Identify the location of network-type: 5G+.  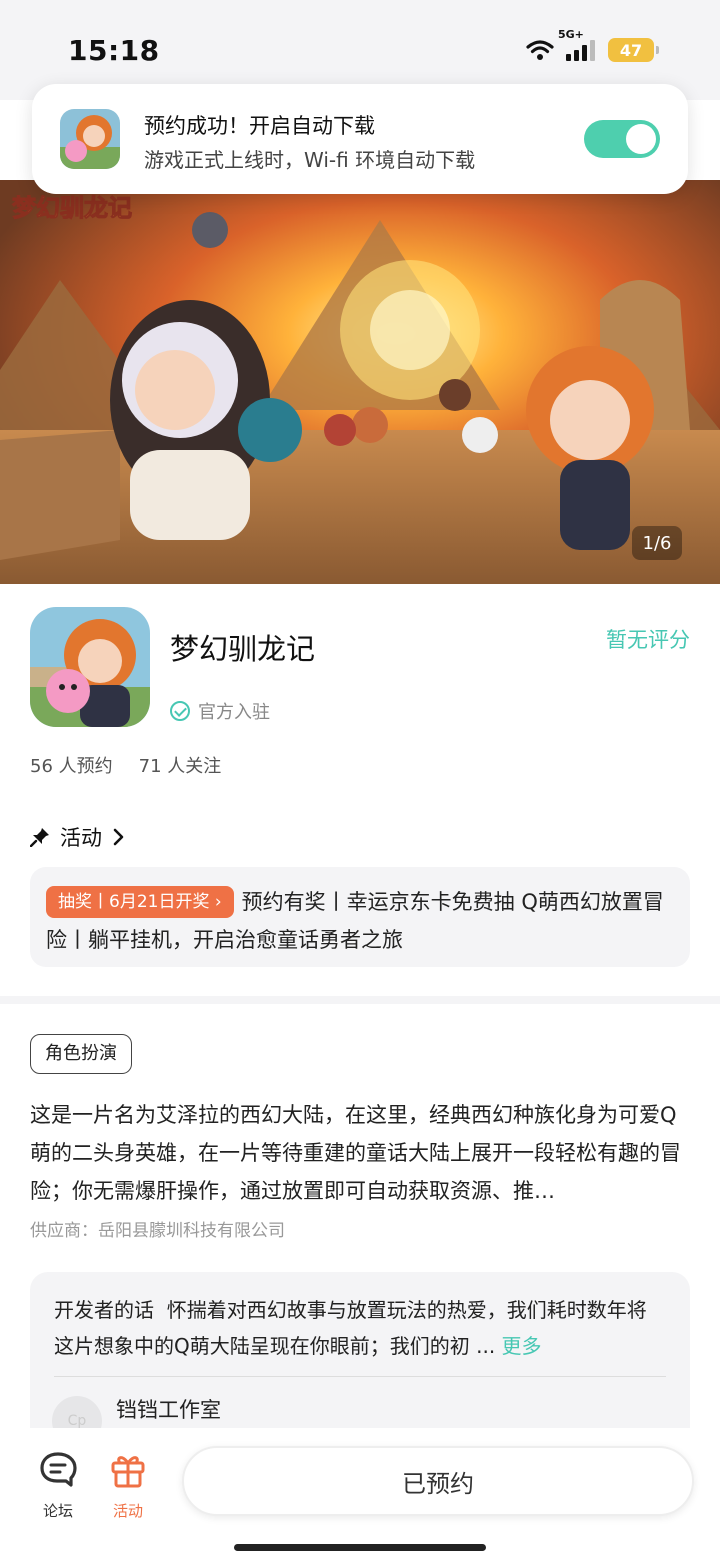
(571, 34).